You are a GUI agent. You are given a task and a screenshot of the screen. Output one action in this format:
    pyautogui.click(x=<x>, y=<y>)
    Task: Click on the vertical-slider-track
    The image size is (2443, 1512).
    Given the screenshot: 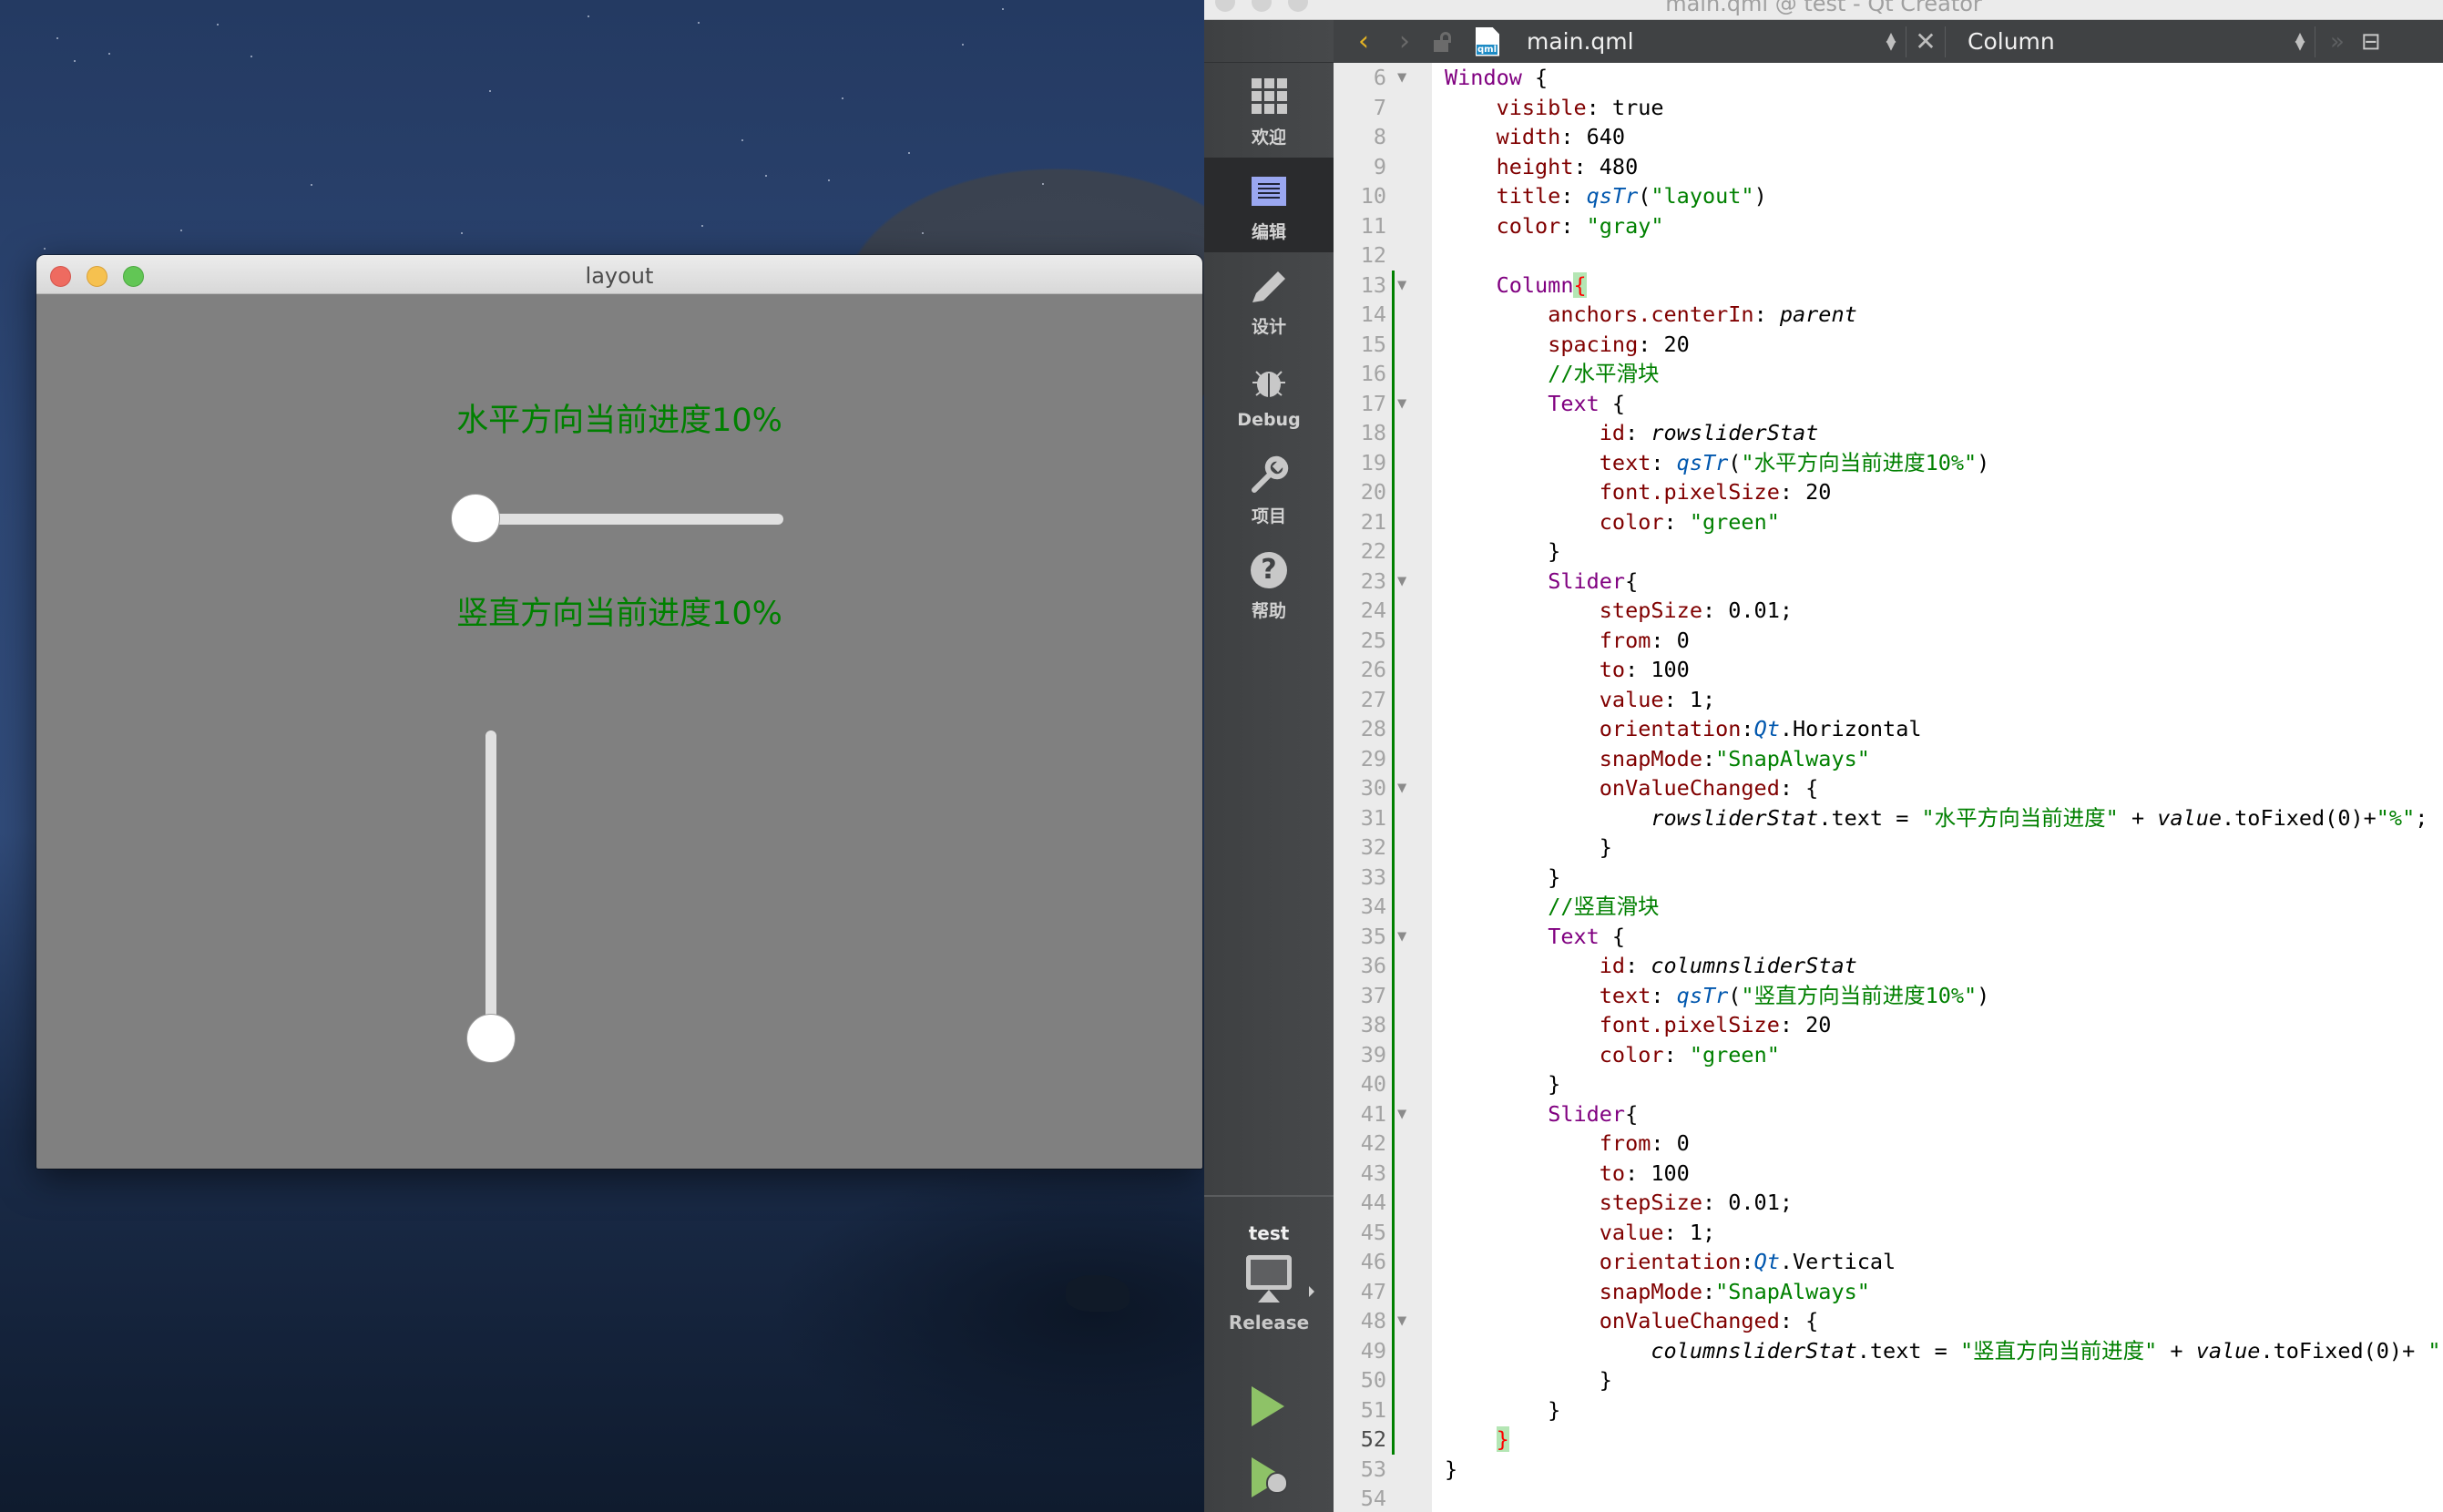 What is the action you would take?
    pyautogui.click(x=491, y=892)
    